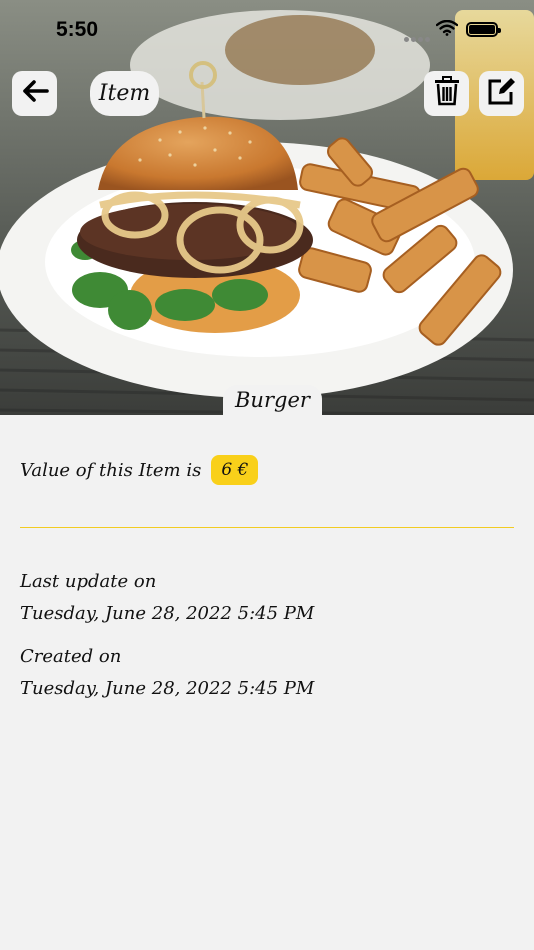 Image resolution: width=534 pixels, height=950 pixels. I want to click on cellular-signal-icon, so click(418, 38).